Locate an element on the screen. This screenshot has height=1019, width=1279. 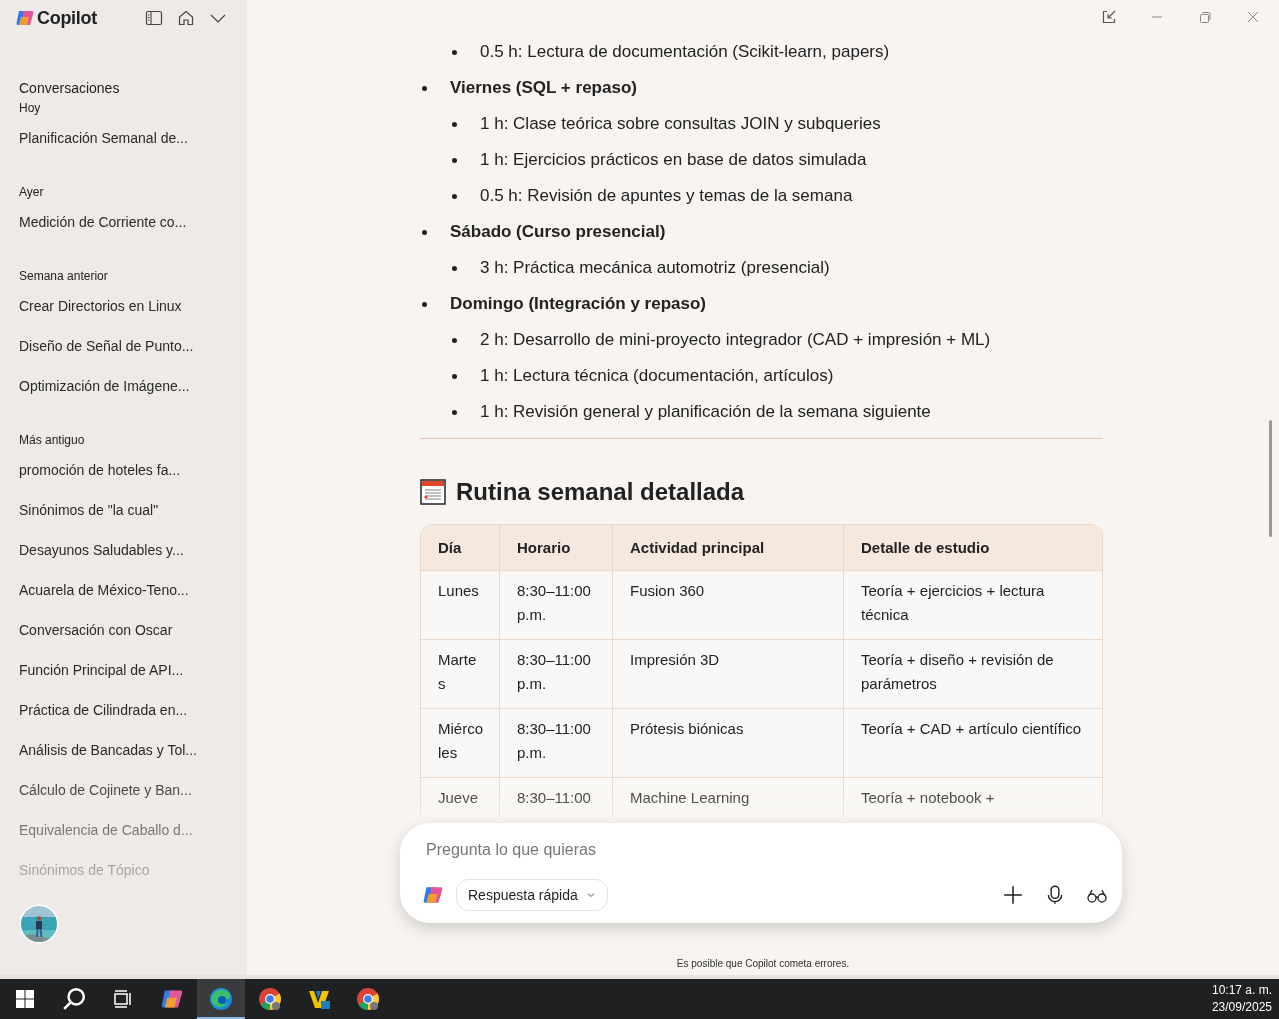
task-text: 1 h: Lectura técnica (documentación, artículos) is located at coordinates (657, 376).